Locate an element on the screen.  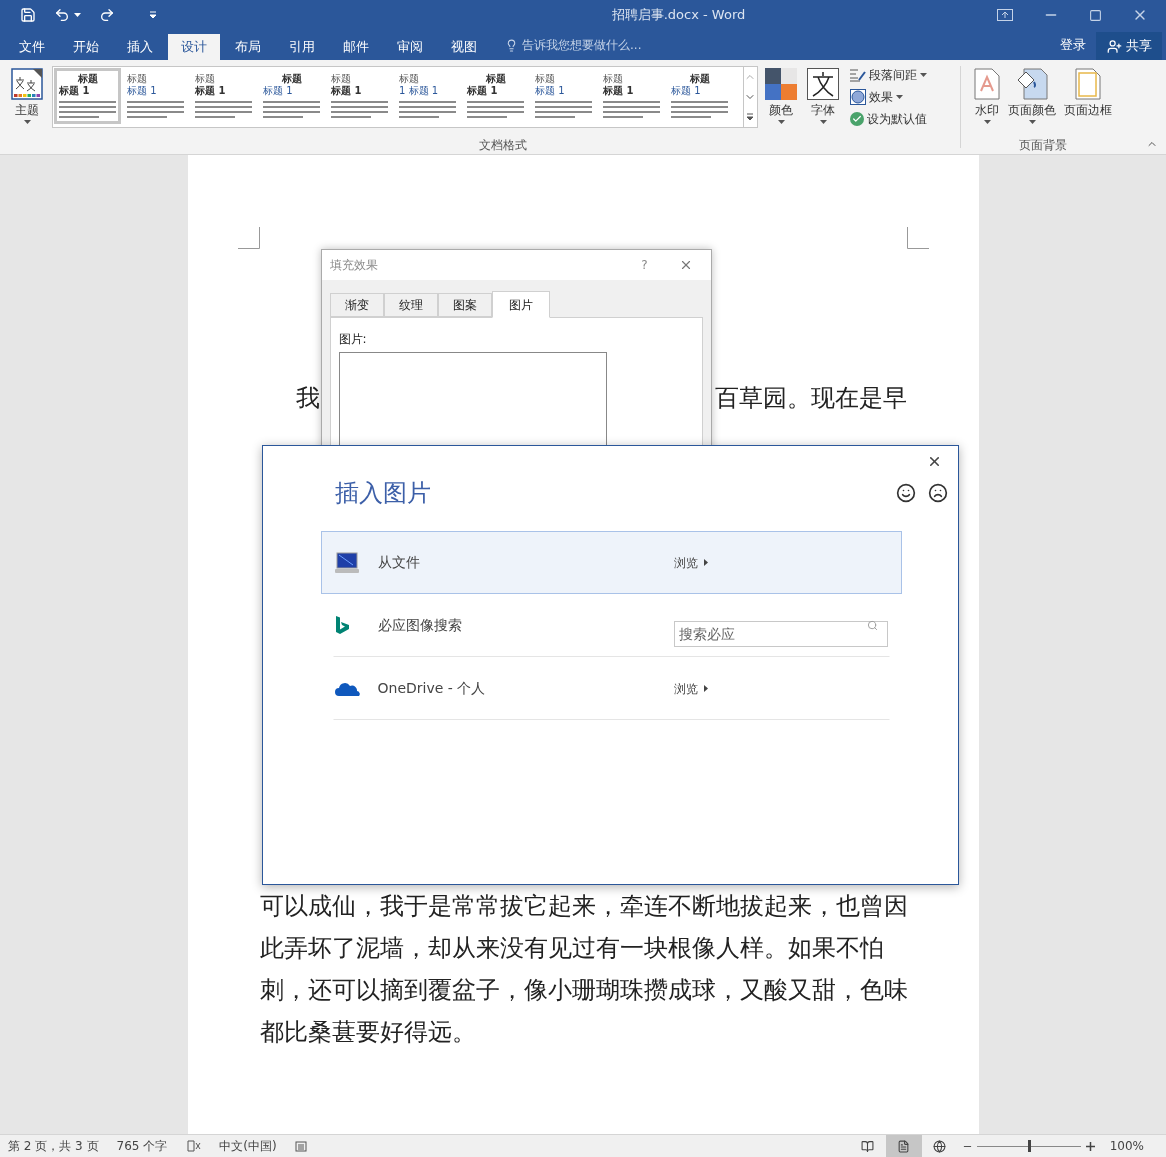
subheading-preview: 1 标题 1 is located at coordinates (419, 91).